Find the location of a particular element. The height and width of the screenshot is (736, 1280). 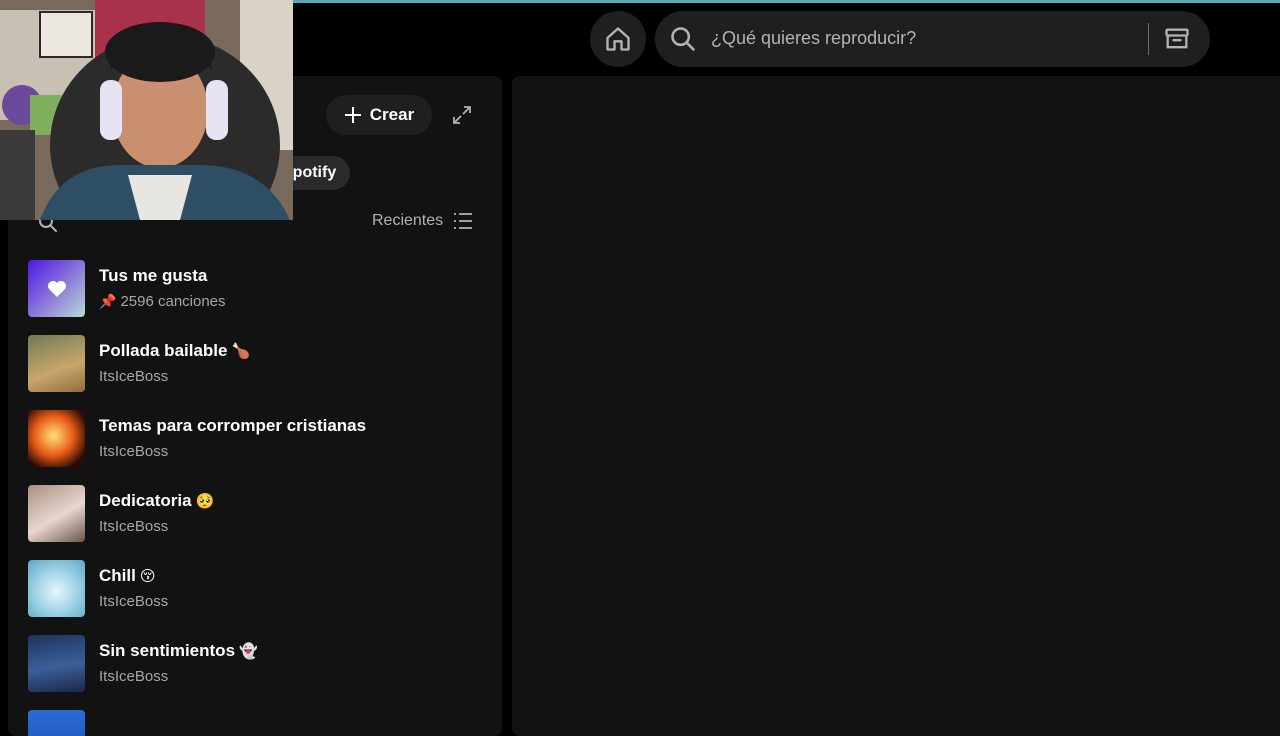

sort-recent-button: Recientes is located at coordinates (422, 221).